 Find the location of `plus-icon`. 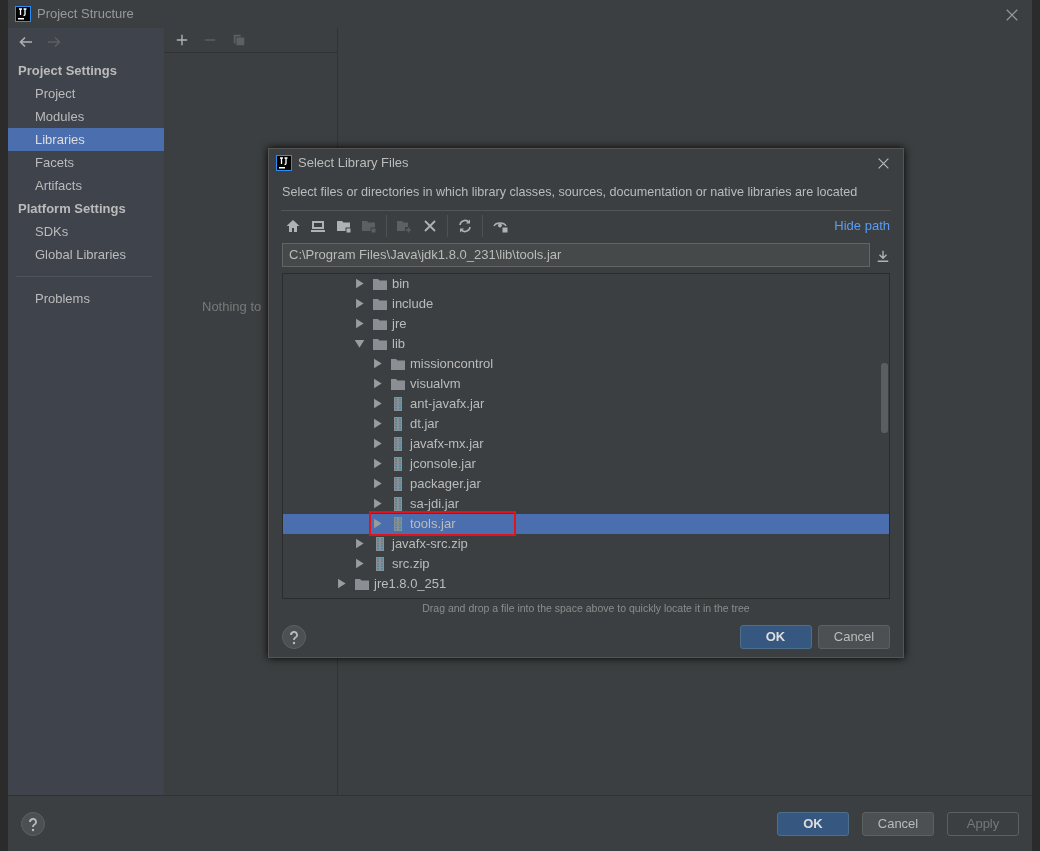

plus-icon is located at coordinates (181, 40).